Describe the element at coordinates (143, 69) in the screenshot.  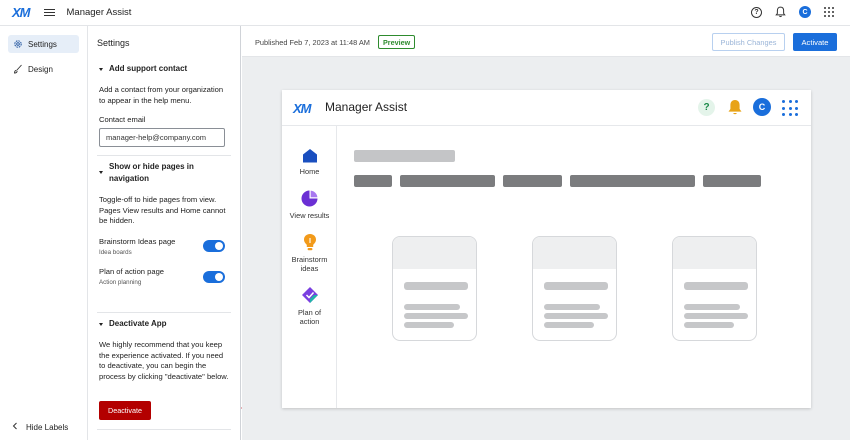
I see `support-section-header: Add support contact` at that location.